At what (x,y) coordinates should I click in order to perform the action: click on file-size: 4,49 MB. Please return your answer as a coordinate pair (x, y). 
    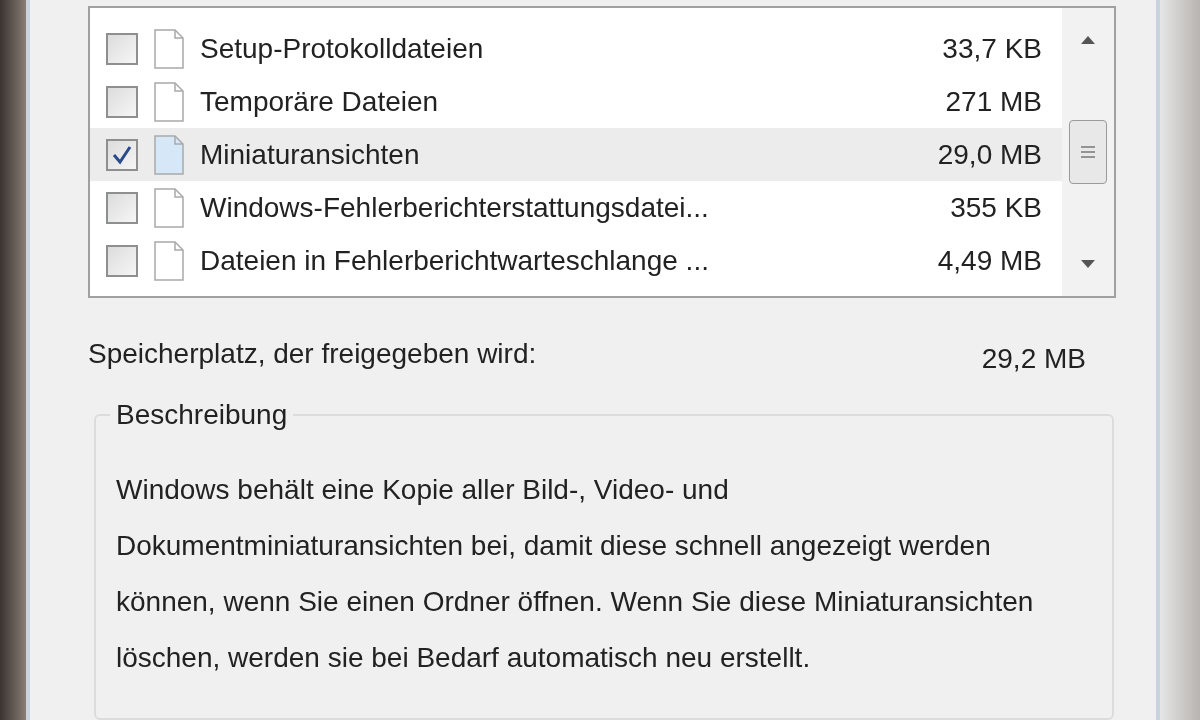
    Looking at the image, I should click on (989, 260).